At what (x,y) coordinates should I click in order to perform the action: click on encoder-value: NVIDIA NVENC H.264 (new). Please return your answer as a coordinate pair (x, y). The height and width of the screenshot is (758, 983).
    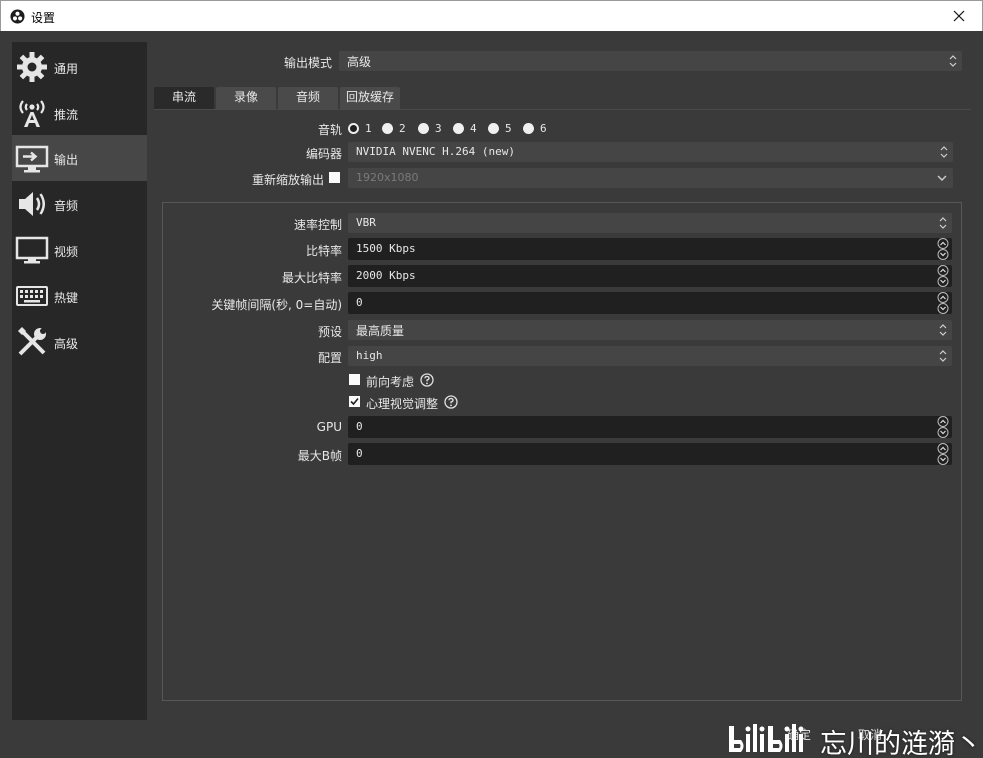
    Looking at the image, I should click on (435, 151).